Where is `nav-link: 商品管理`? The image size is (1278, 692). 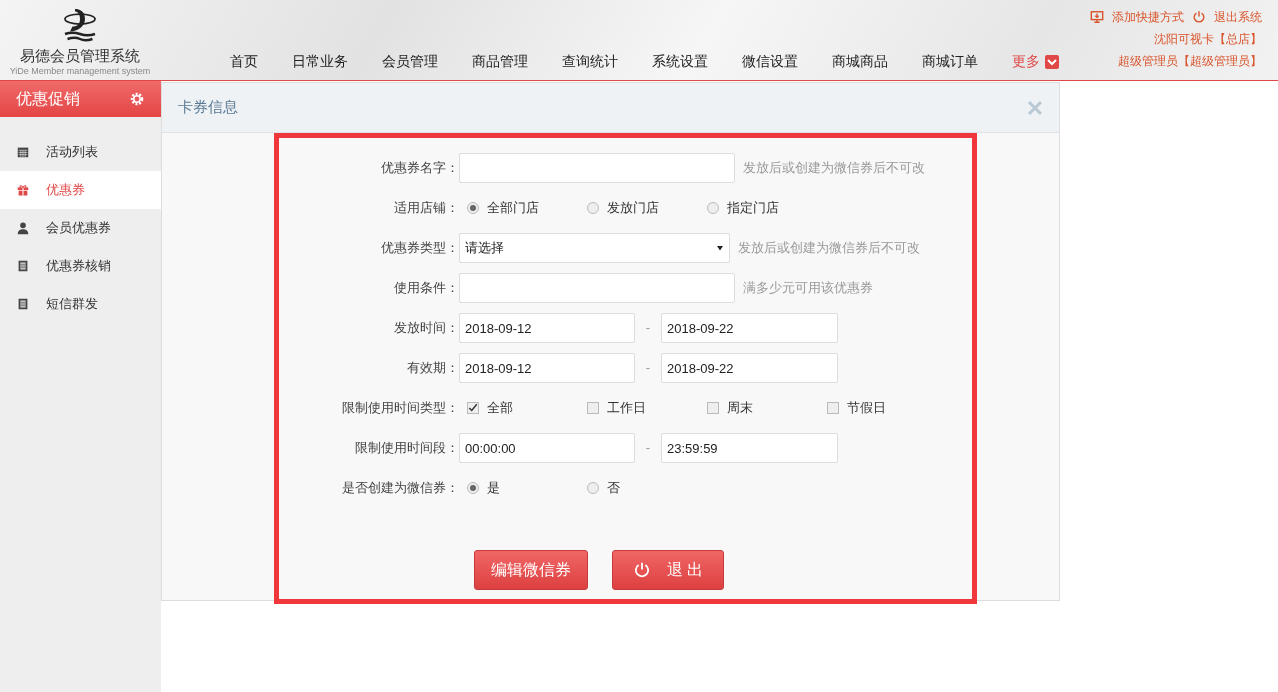
nav-link: 商品管理 is located at coordinates (500, 61).